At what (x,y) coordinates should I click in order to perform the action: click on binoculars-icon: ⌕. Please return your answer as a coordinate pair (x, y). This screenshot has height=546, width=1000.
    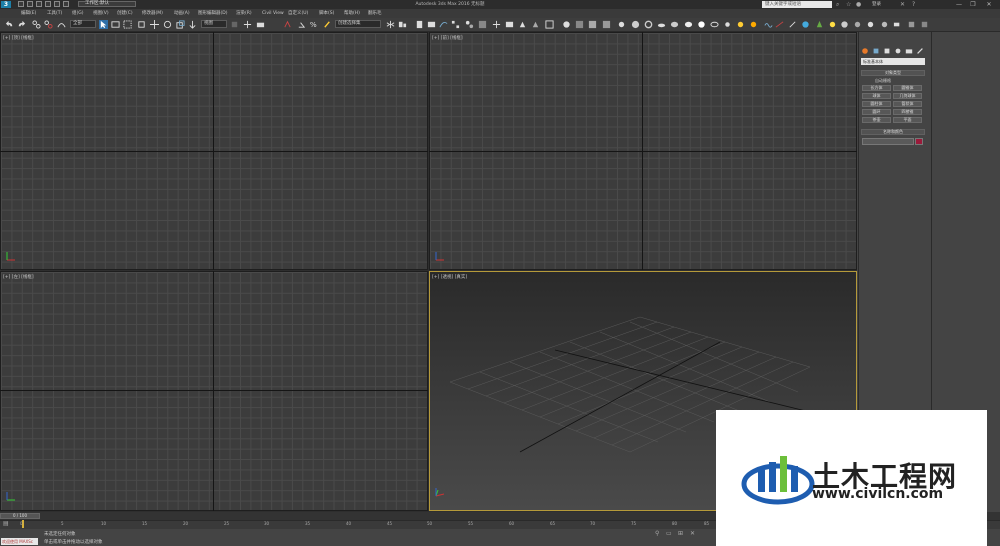
    Looking at the image, I should click on (837, 4).